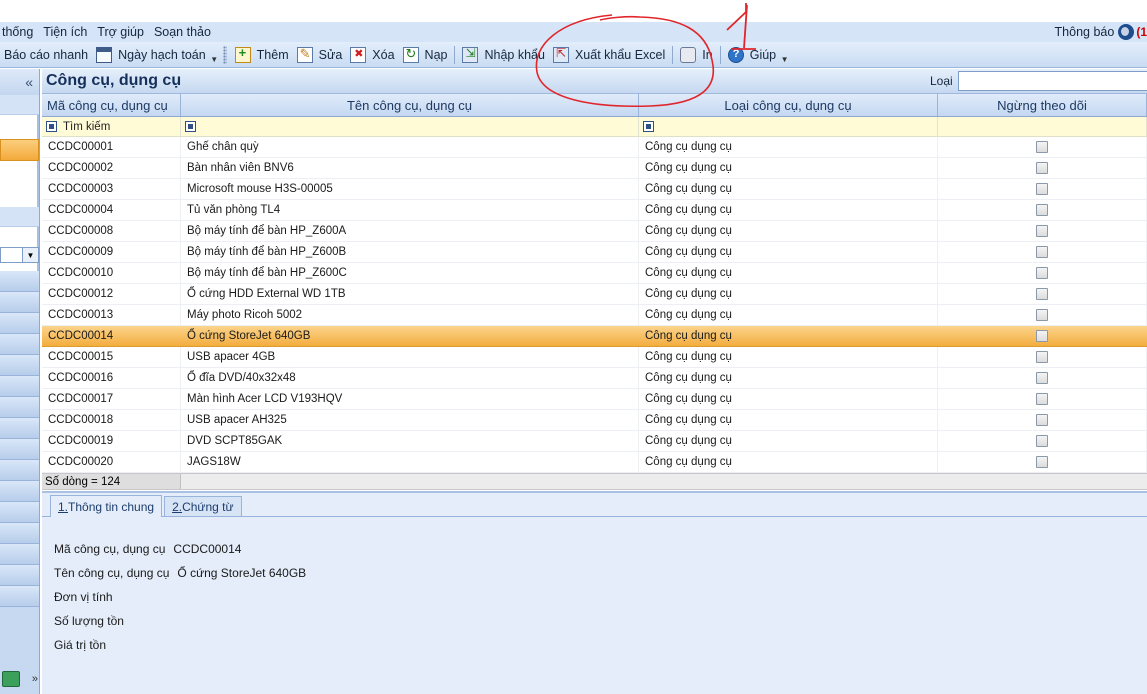  What do you see at coordinates (35, 679) in the screenshot?
I see `more-icon: »` at bounding box center [35, 679].